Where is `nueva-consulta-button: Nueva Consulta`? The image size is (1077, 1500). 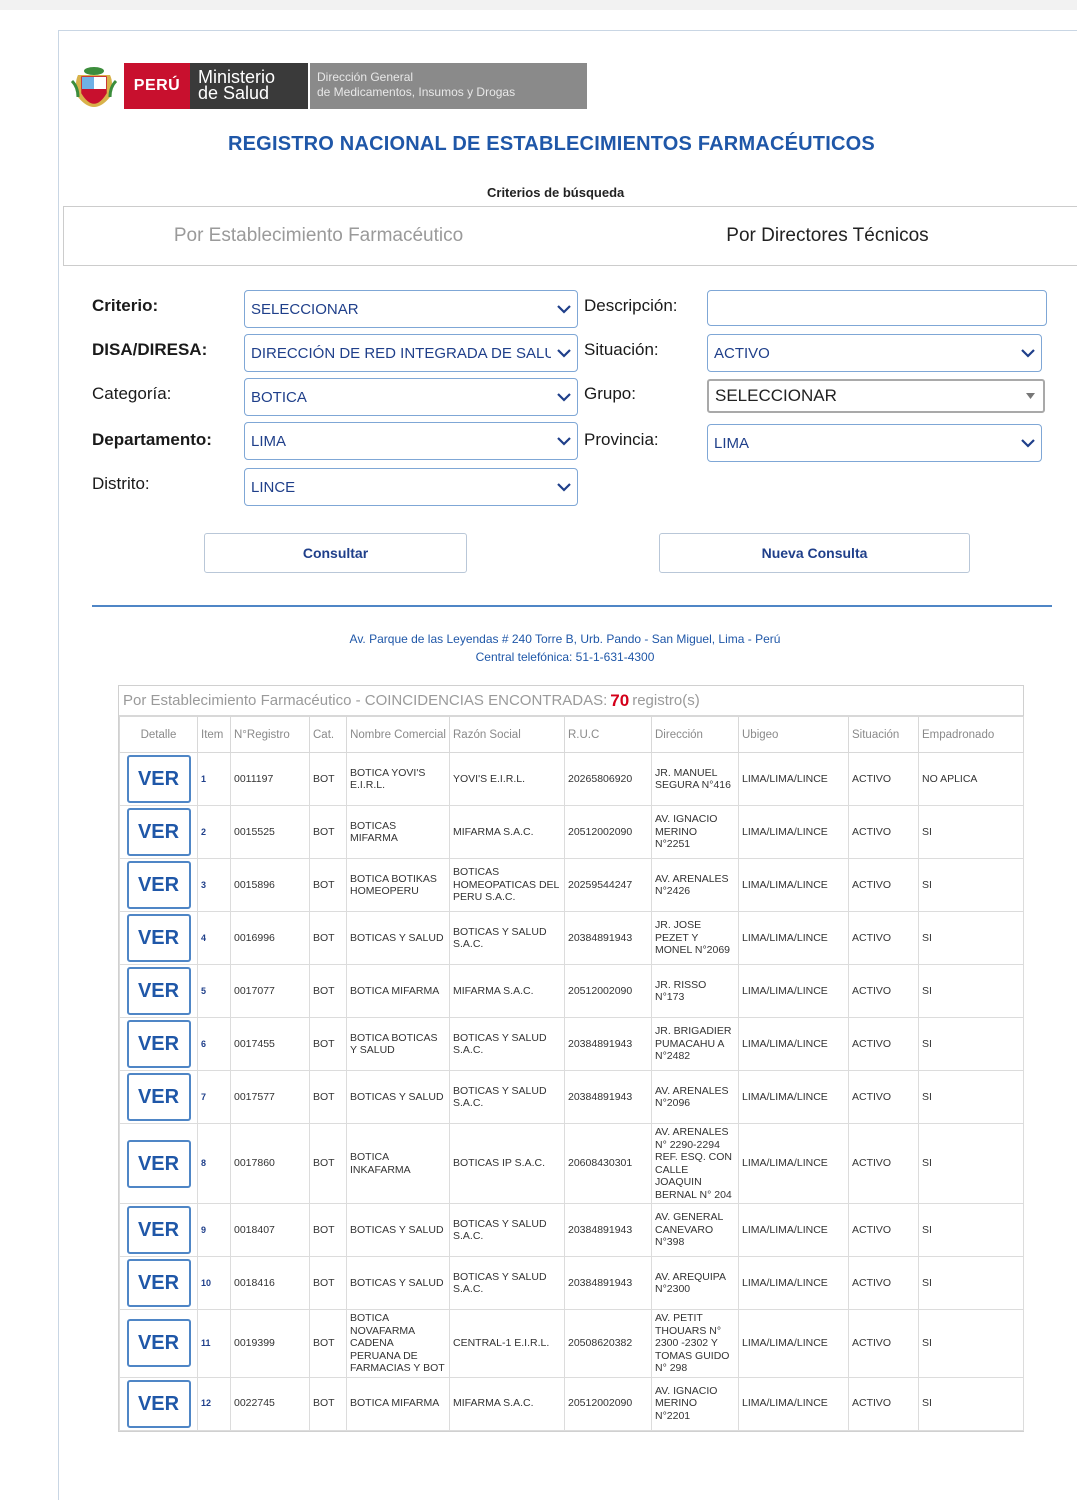 nueva-consulta-button: Nueva Consulta is located at coordinates (814, 553).